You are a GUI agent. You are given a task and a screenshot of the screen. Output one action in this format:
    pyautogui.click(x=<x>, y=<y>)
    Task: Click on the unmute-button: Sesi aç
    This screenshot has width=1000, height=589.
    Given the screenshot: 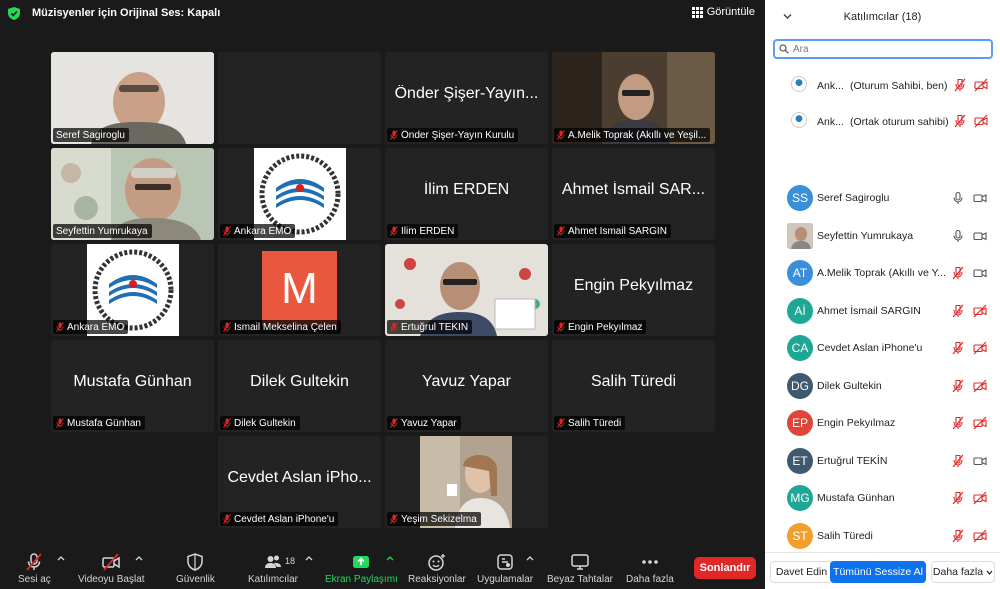 What is the action you would take?
    pyautogui.click(x=34, y=568)
    